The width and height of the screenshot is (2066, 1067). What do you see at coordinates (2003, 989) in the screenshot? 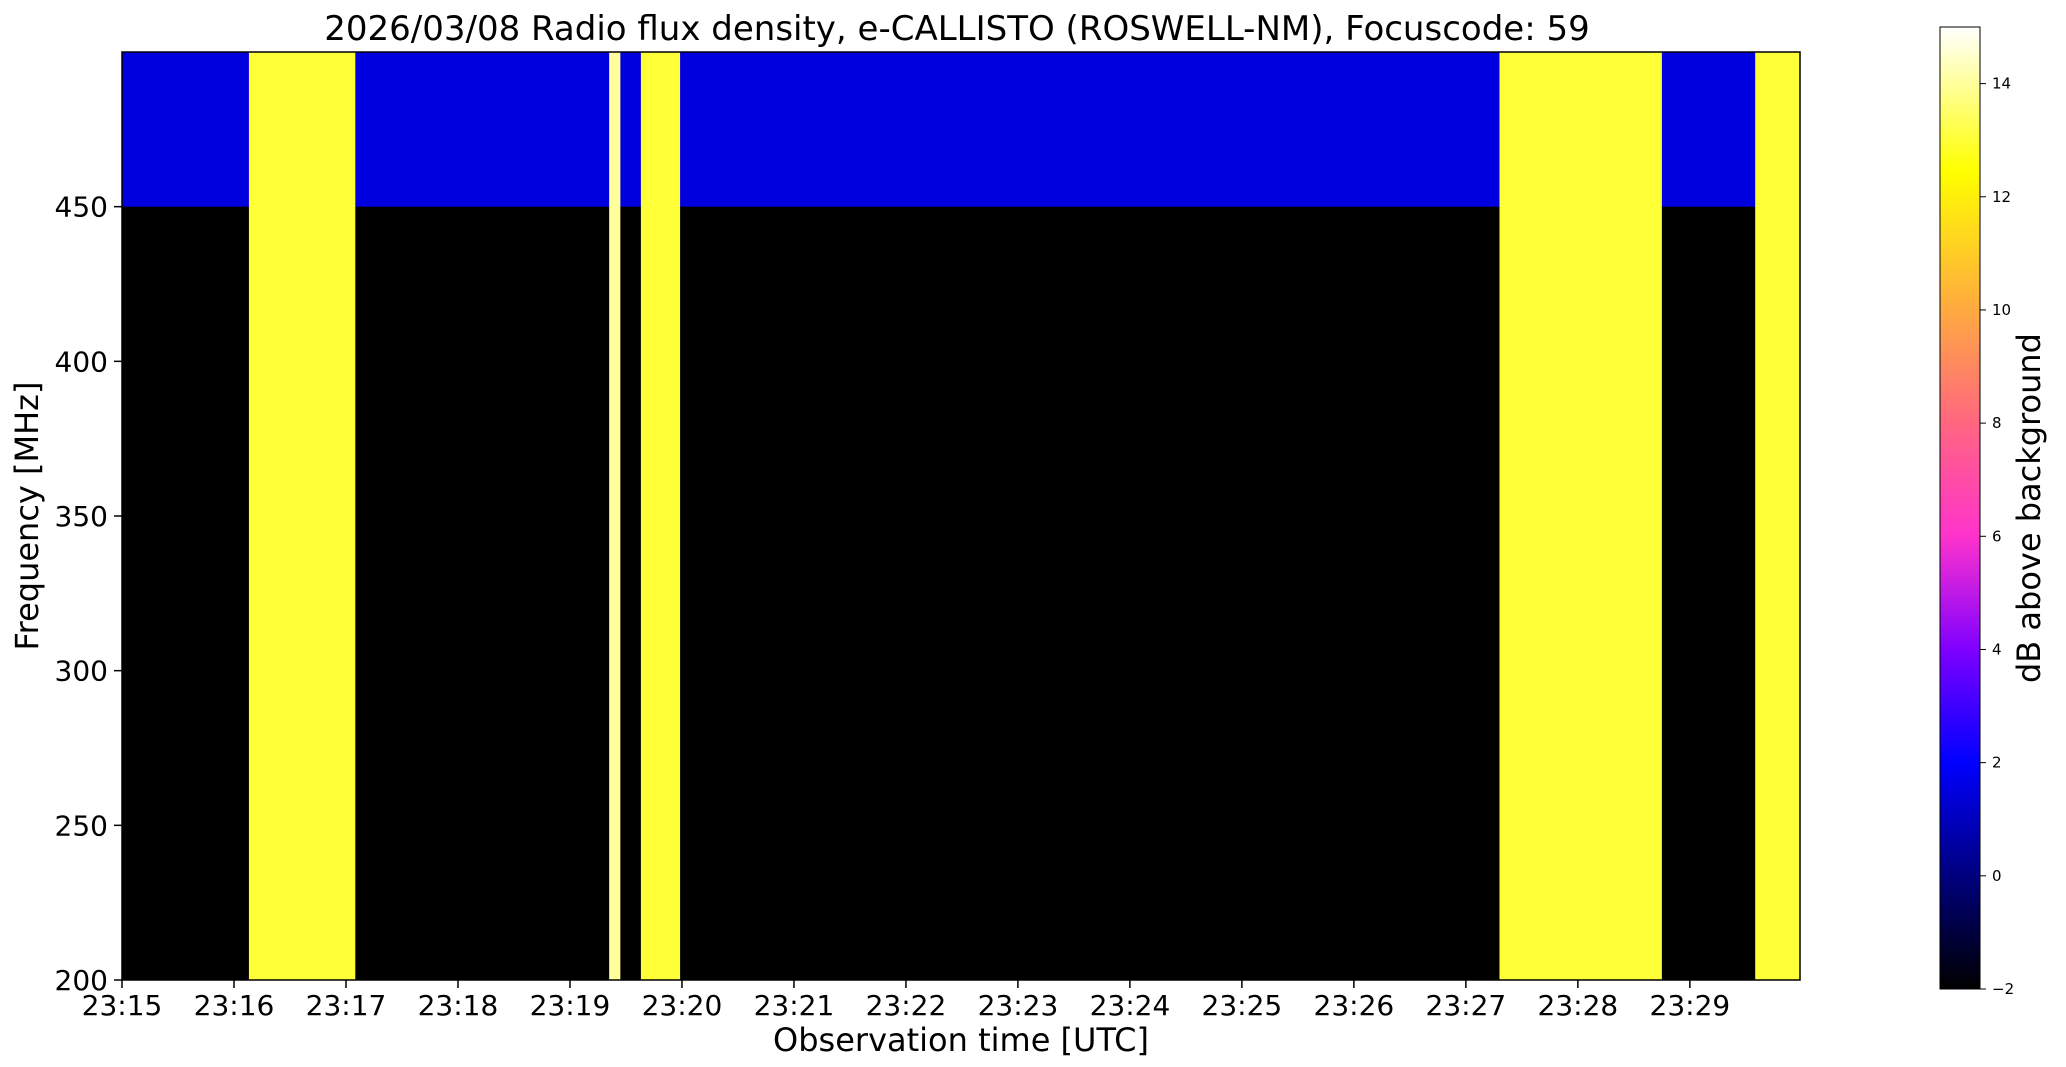
I see `colorbar-tick-label: −2` at bounding box center [2003, 989].